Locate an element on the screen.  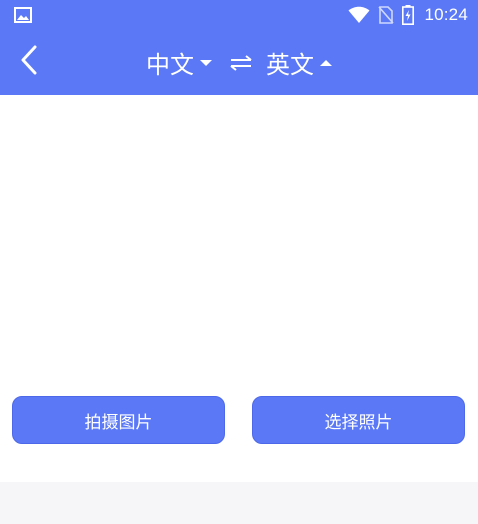
status-time: 10:24 is located at coordinates (446, 14).